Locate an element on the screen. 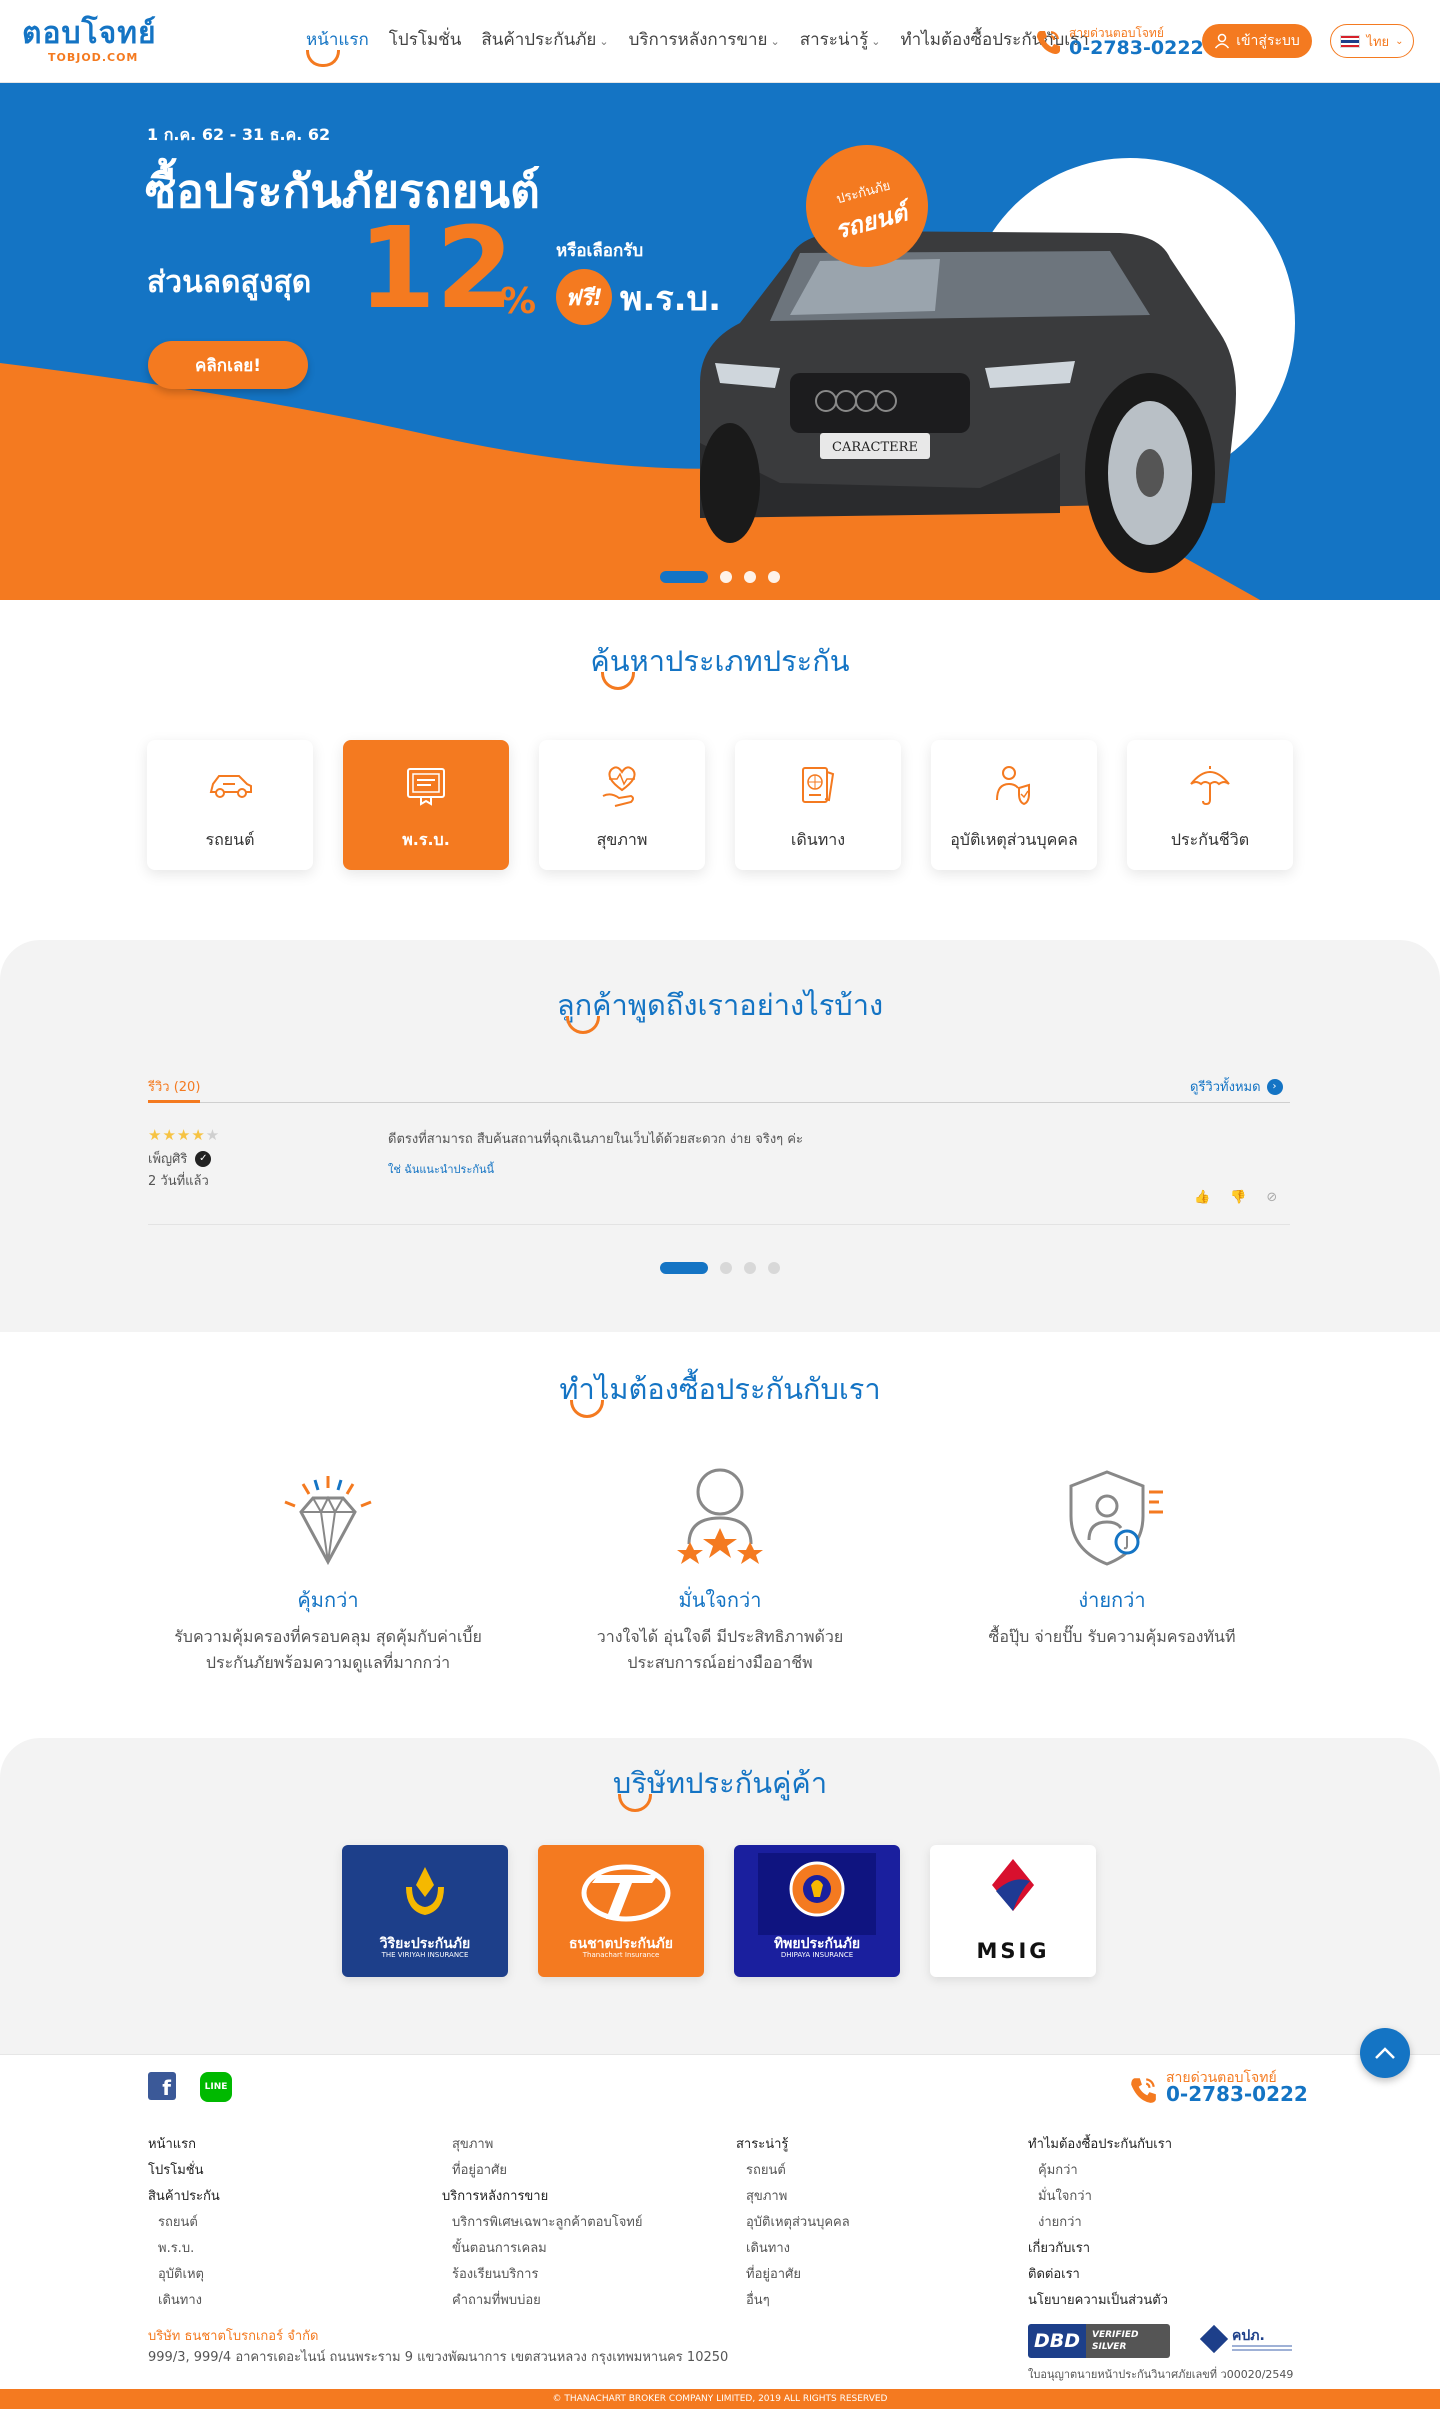  card-life: ประกันชีวิต is located at coordinates (1210, 805).